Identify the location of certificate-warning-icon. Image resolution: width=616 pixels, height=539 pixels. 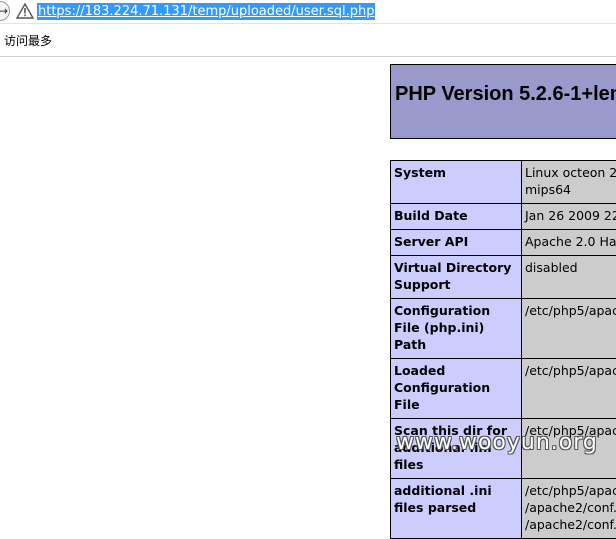
(25, 11).